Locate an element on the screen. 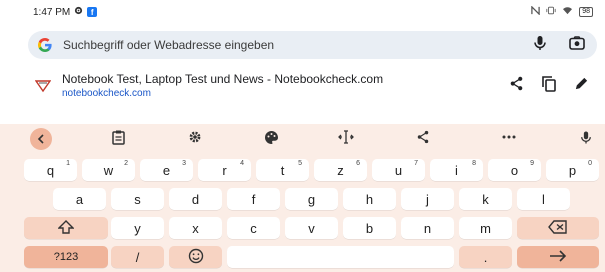 The height and width of the screenshot is (272, 605). status-bar: 1:47 PM f 98 is located at coordinates (302, 12).